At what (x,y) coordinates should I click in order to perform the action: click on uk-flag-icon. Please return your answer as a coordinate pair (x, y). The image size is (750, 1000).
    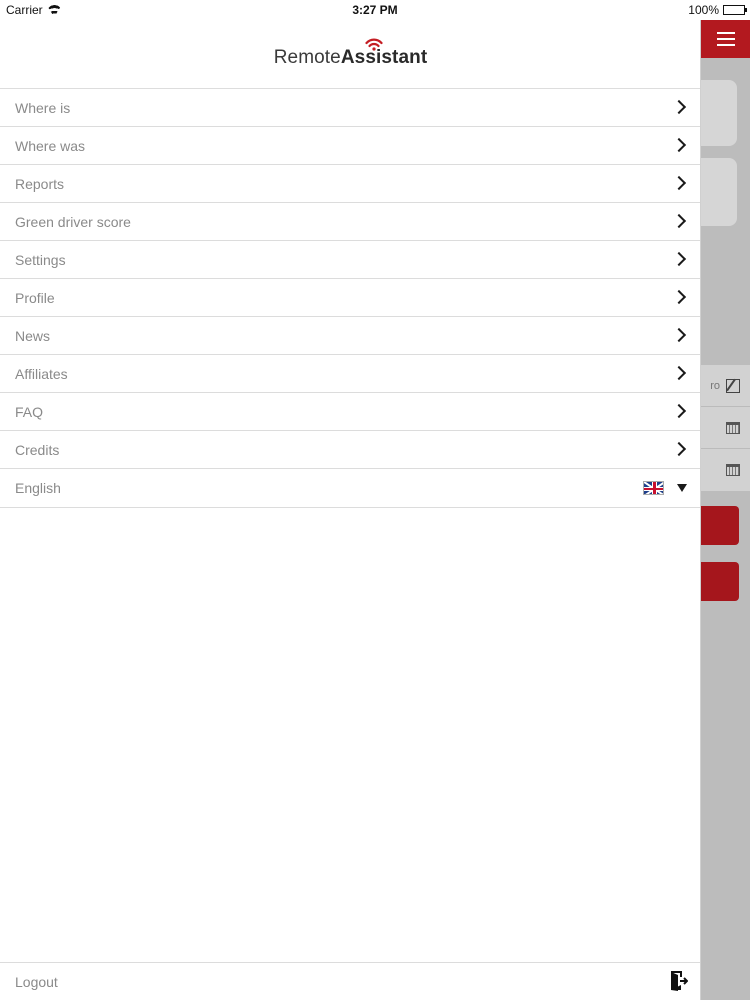
    Looking at the image, I should click on (653, 488).